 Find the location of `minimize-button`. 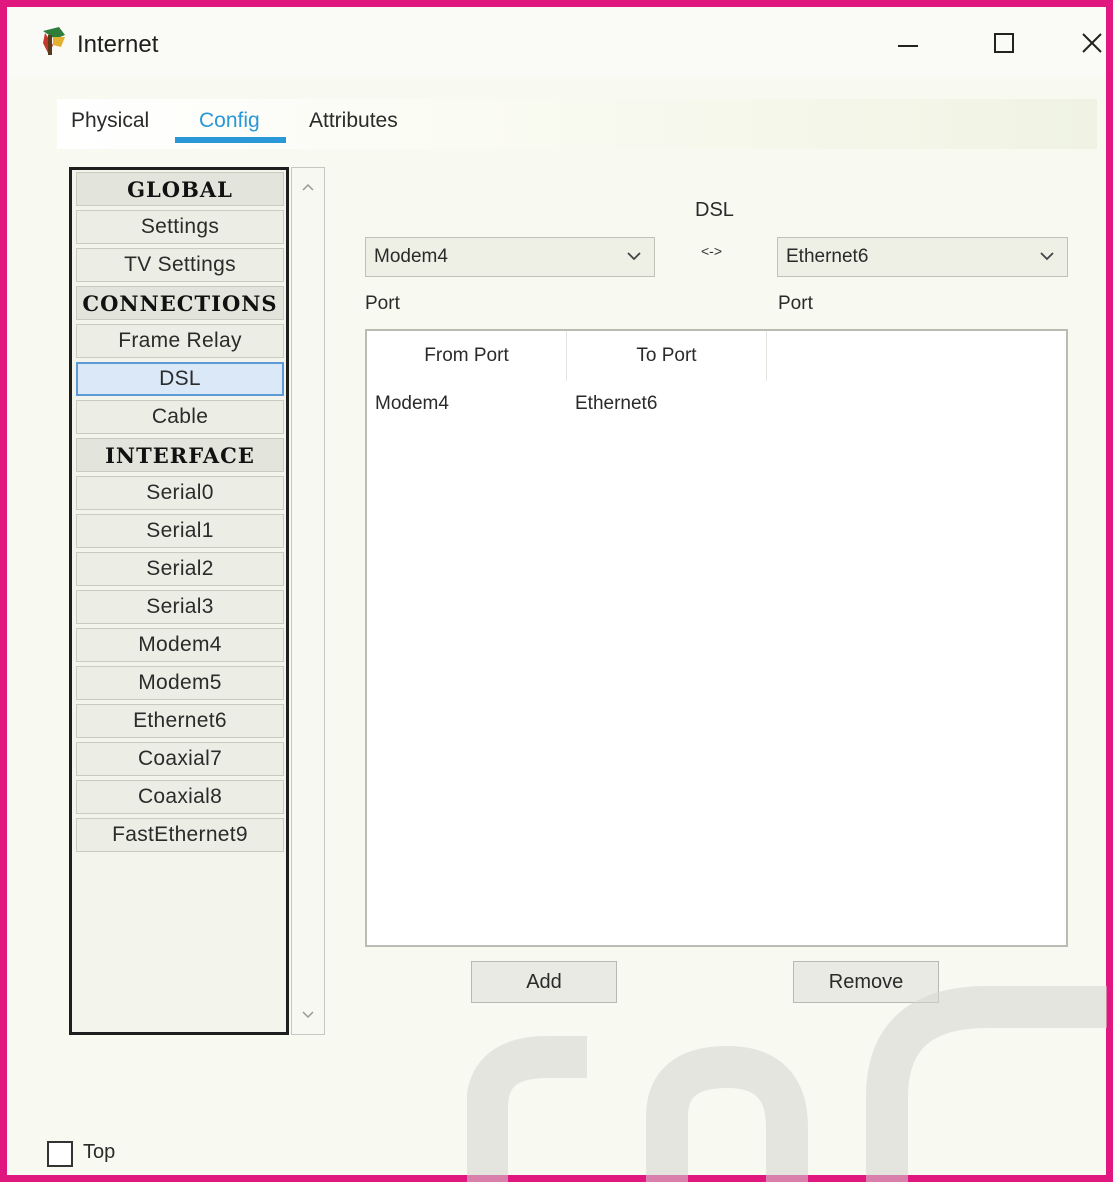

minimize-button is located at coordinates (908, 43).